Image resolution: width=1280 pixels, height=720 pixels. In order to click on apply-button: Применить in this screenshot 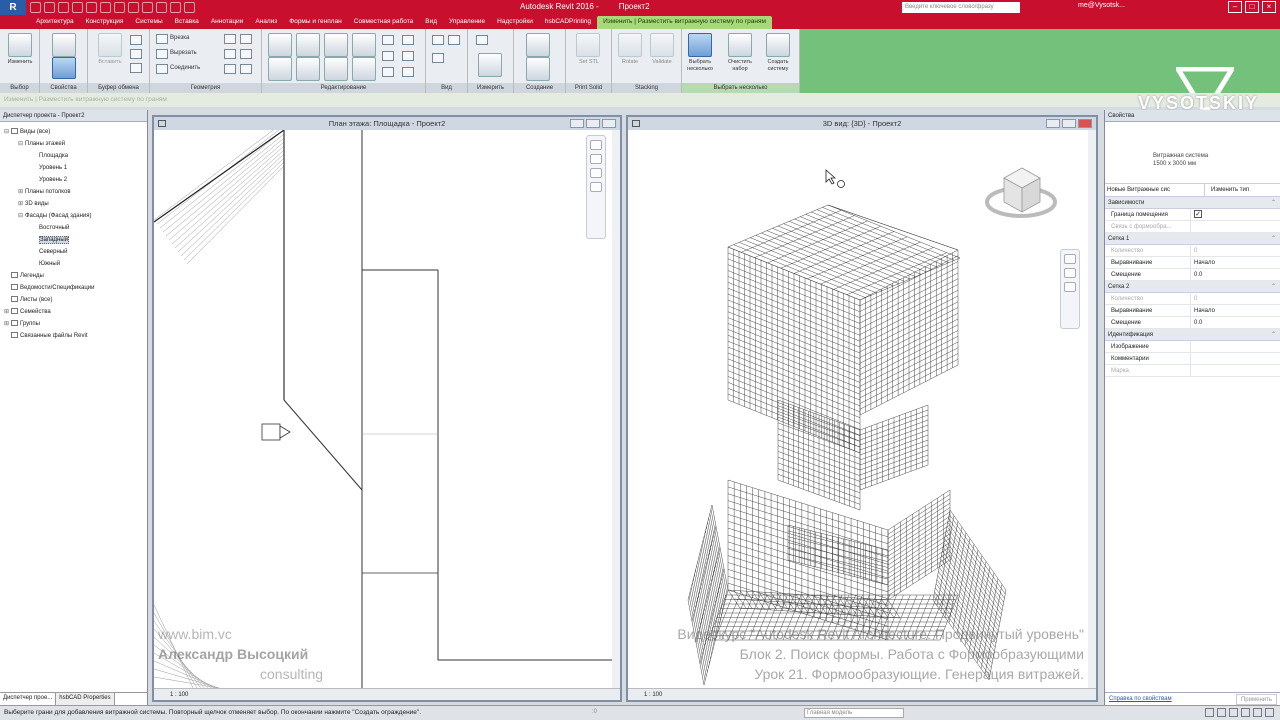, I will do `click(1256, 699)`.